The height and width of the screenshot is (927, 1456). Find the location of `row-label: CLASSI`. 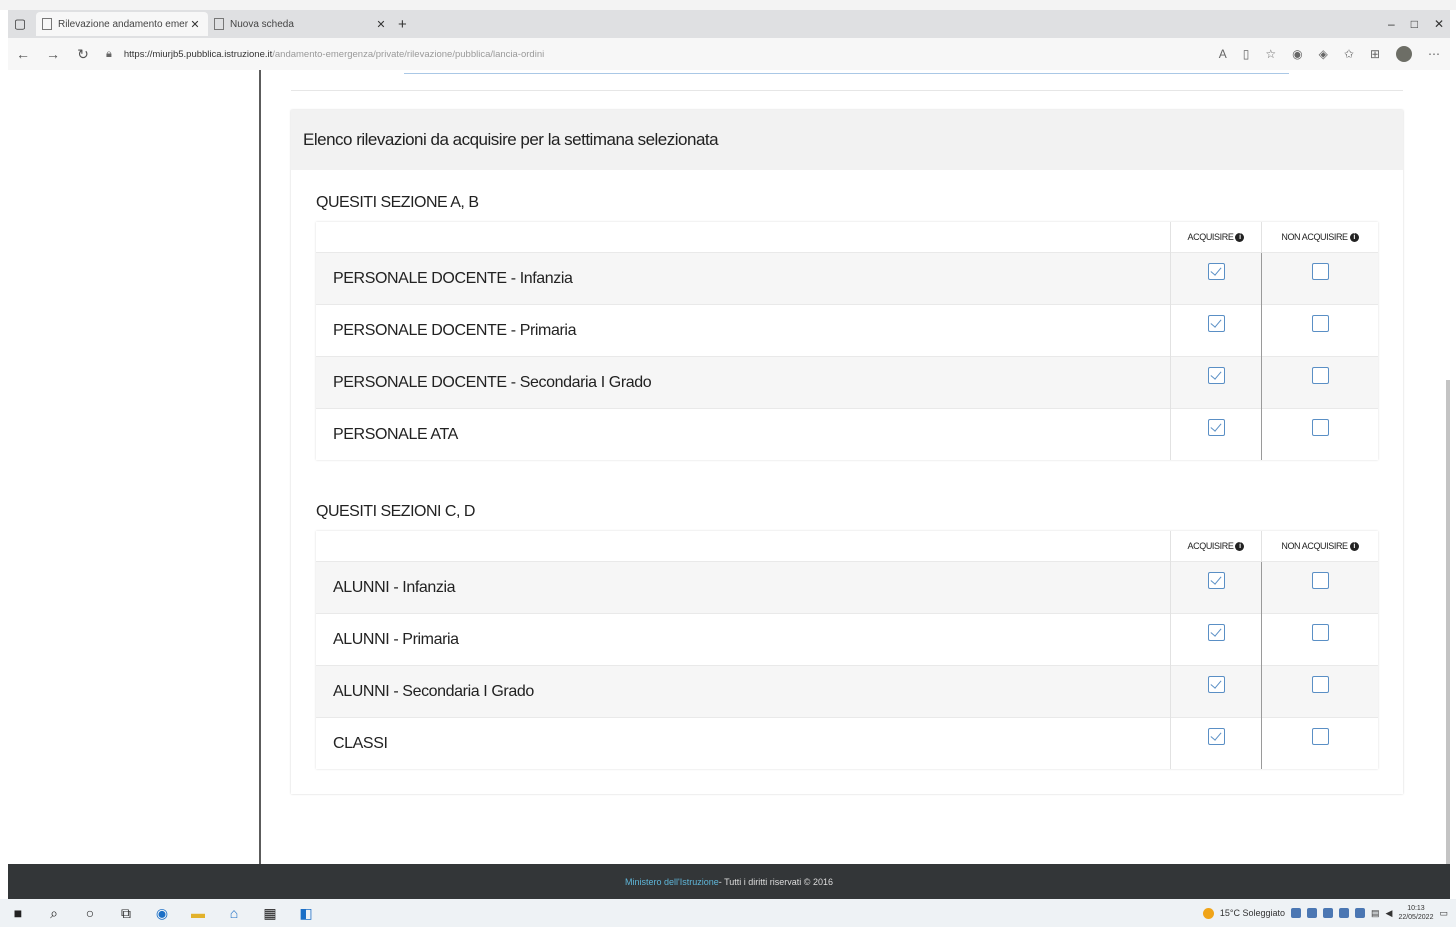

row-label: CLASSI is located at coordinates (743, 743).